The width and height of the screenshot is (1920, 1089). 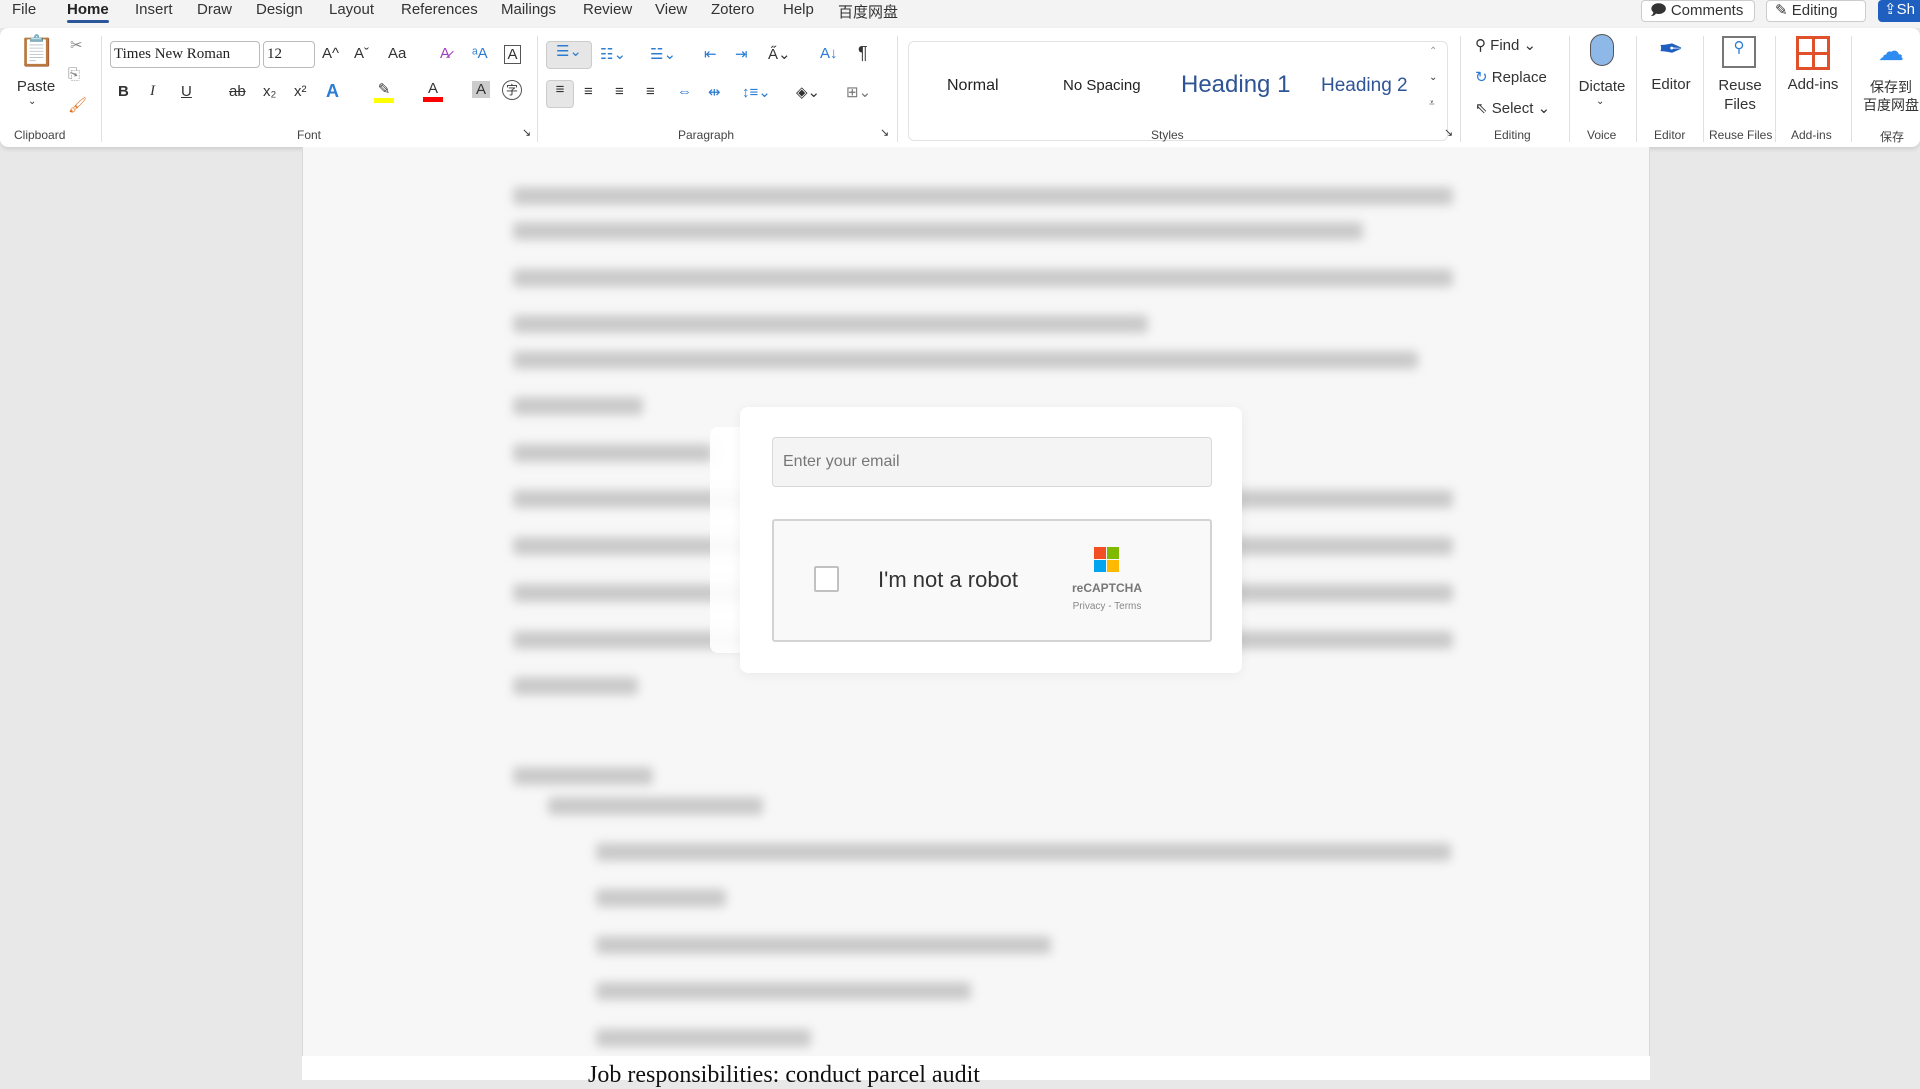 I want to click on editing-label: Editing, so click(x=1814, y=10).